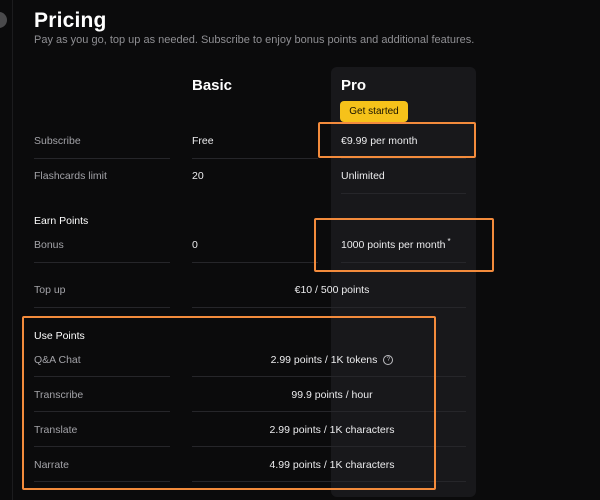 This screenshot has height=500, width=600. I want to click on pro-plan-name: Pro, so click(354, 85).